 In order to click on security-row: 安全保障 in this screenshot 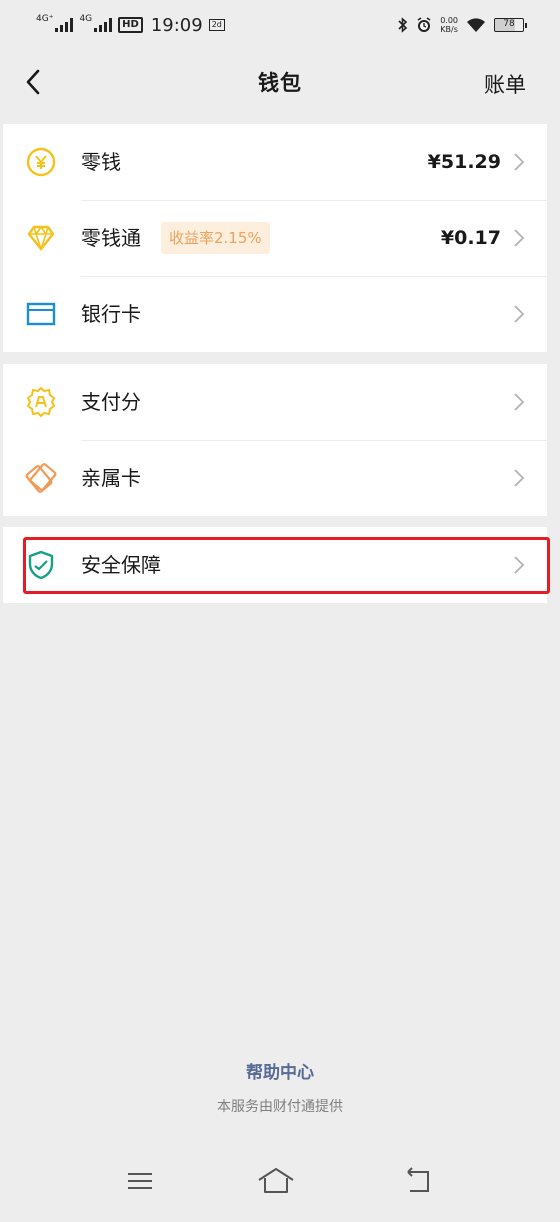, I will do `click(275, 565)`.